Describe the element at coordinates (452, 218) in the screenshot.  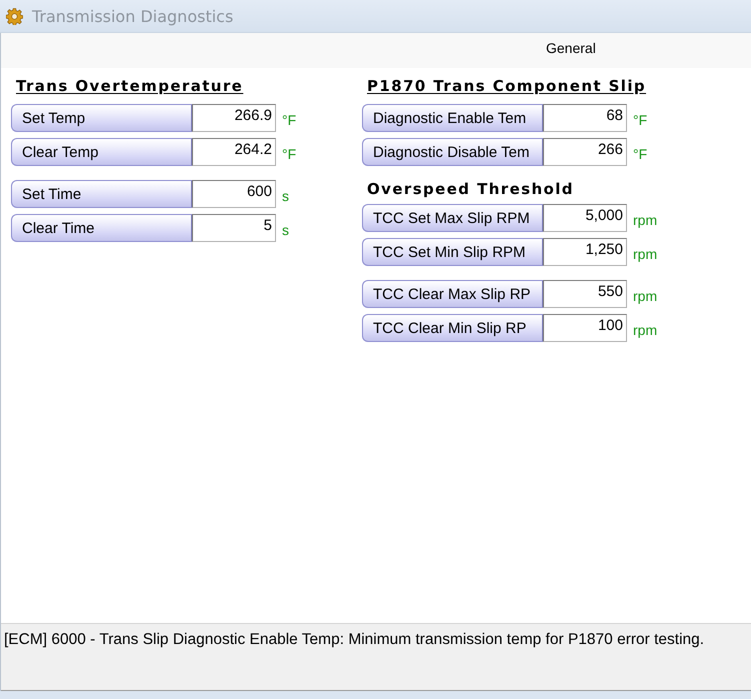
I see `parameter-button: TCC Set Max Slip RPM` at that location.